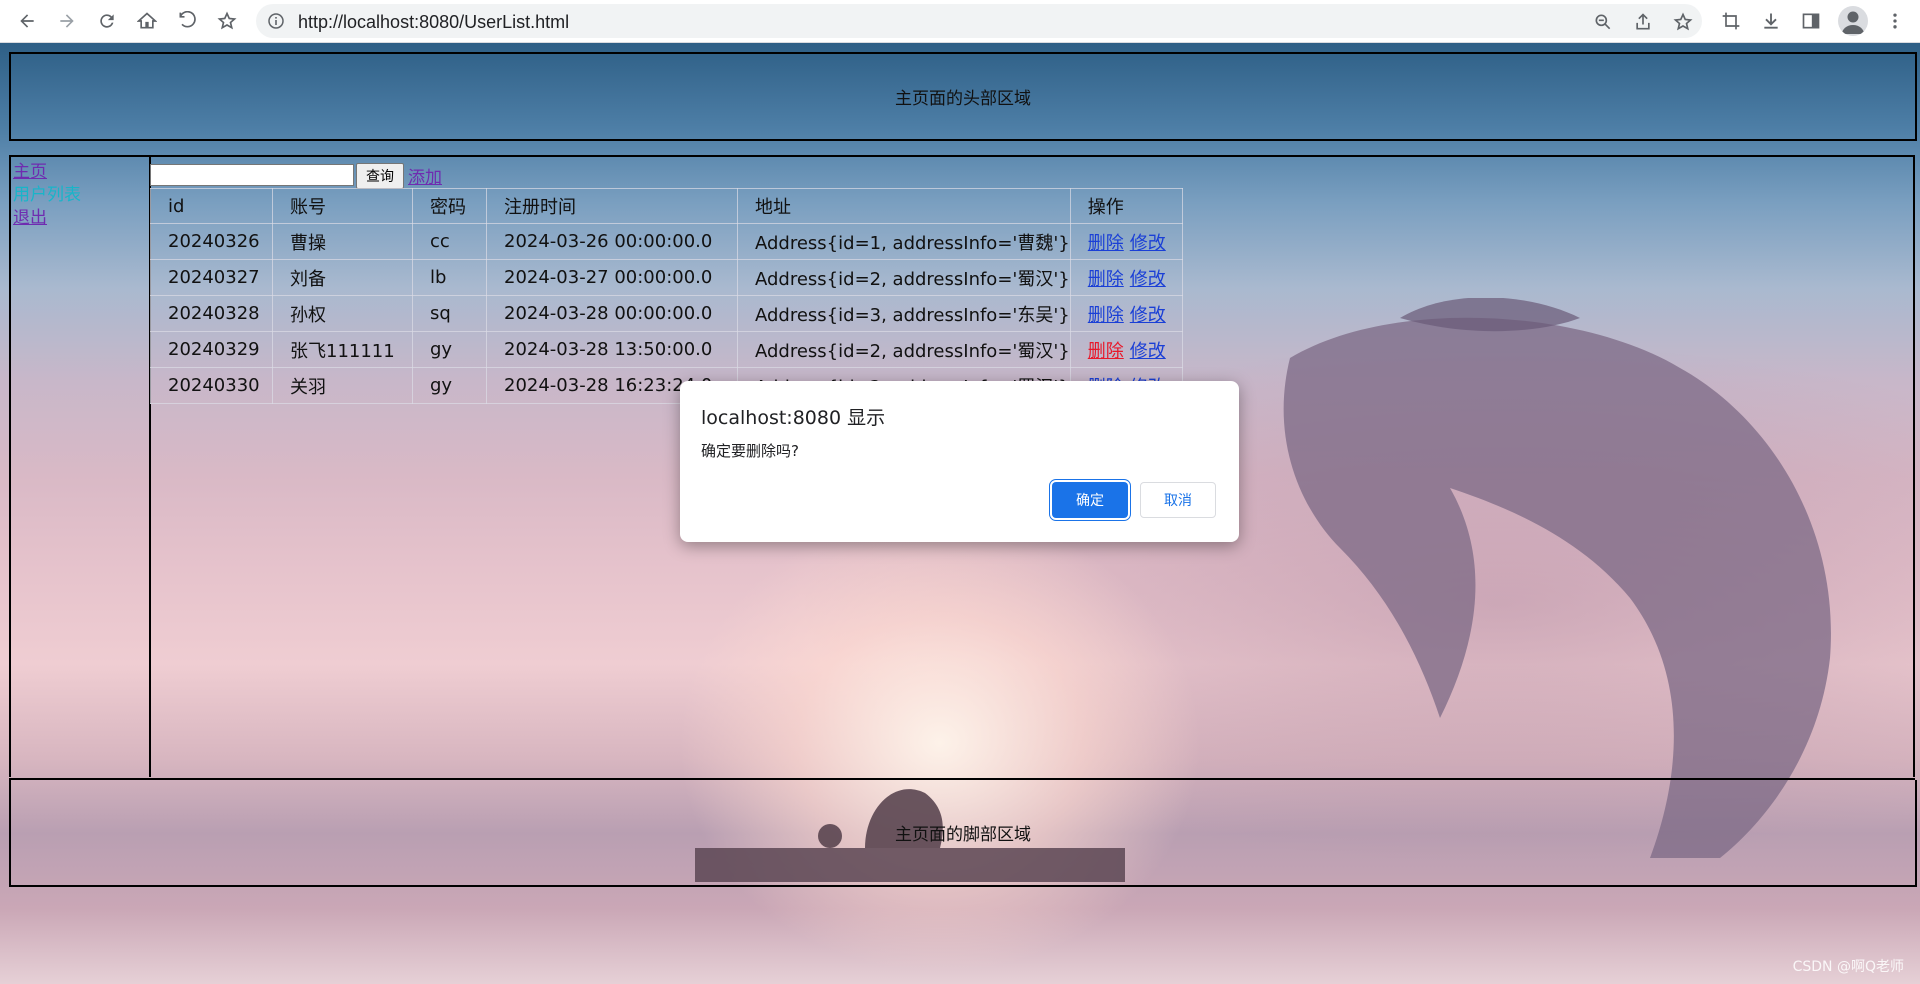 This screenshot has height=984, width=1920. Describe the element at coordinates (612, 206) in the screenshot. I see `column-header-reg-time: 注册时间` at that location.